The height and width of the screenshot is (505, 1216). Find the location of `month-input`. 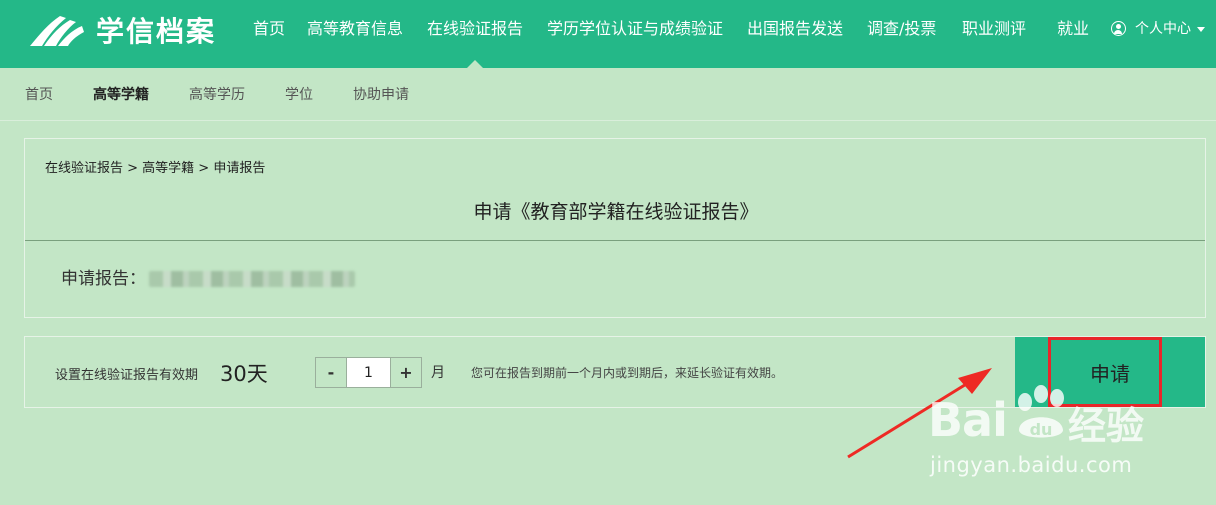

month-input is located at coordinates (368, 372).